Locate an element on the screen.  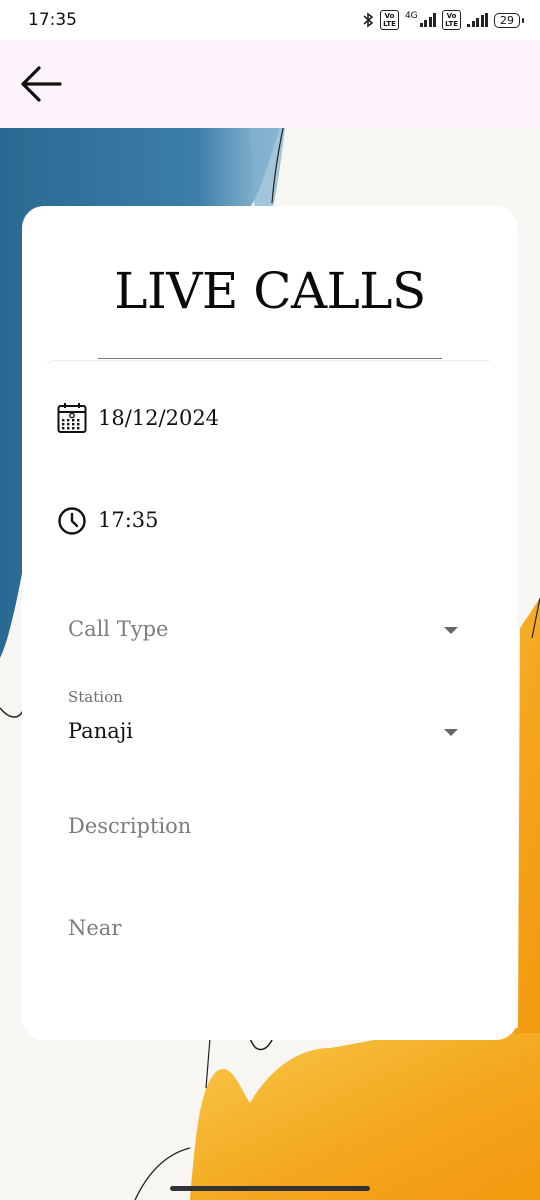
network-type: 4G is located at coordinates (411, 16).